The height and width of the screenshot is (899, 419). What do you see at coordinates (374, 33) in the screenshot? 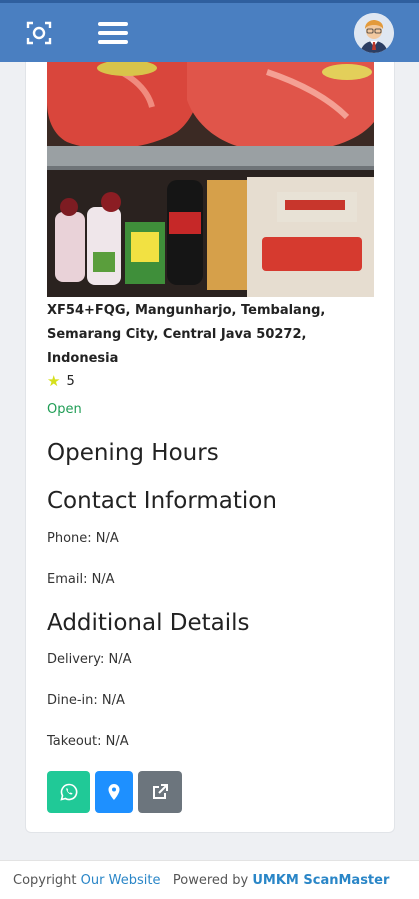
I see `user-avatar` at bounding box center [374, 33].